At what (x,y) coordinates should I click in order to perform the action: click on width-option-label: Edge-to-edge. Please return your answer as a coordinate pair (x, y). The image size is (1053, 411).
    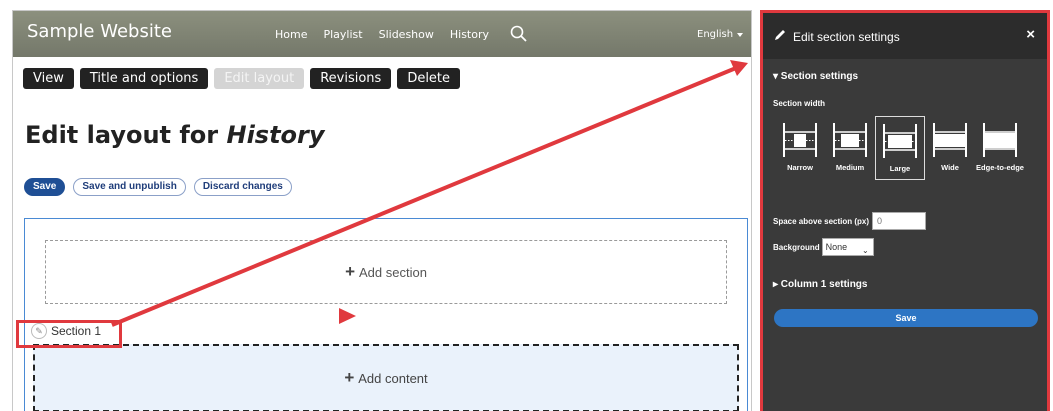
    Looking at the image, I should click on (1000, 167).